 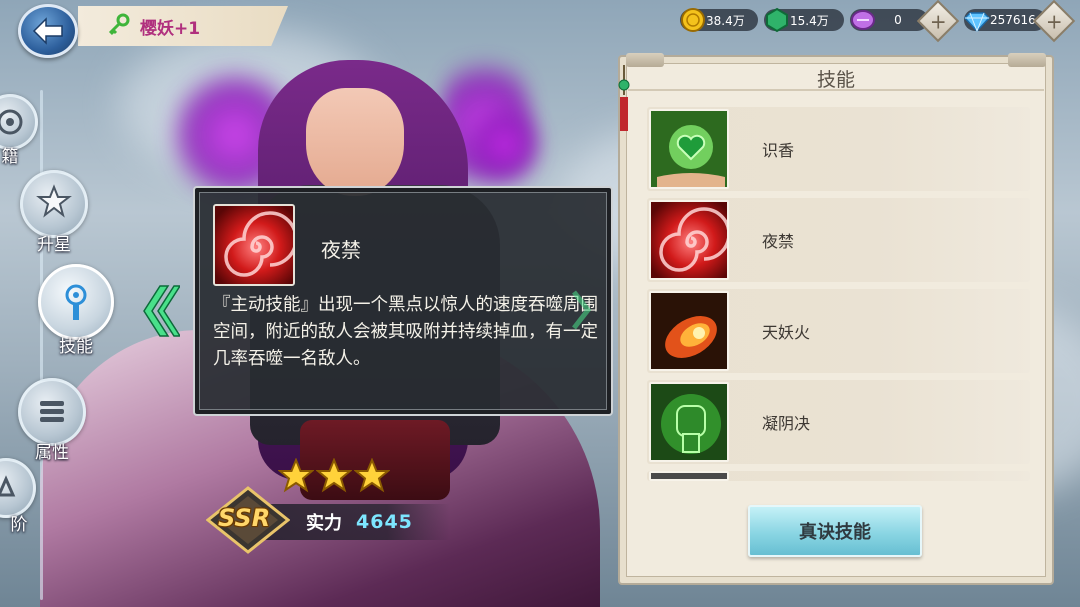 I want to click on nav-item-skill: 技能, so click(x=76, y=310).